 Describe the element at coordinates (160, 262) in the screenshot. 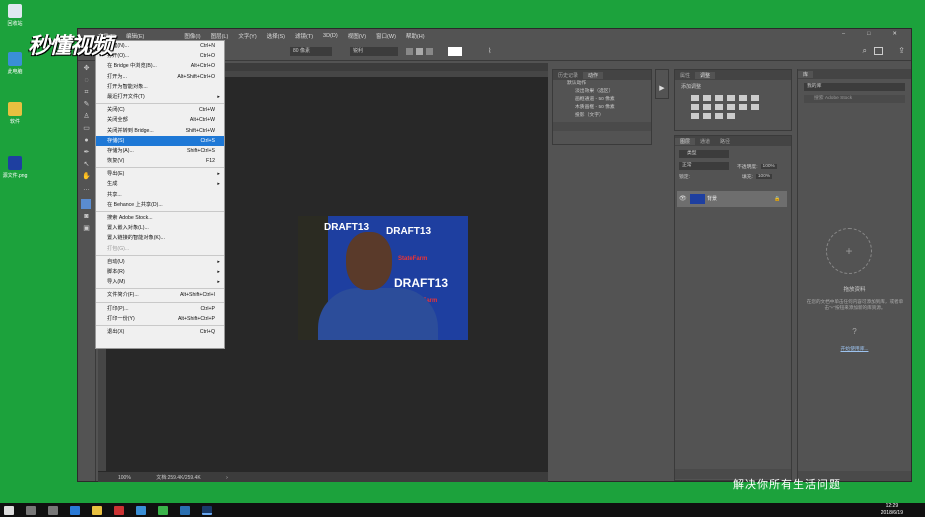

I see `file-menu-item: 自动(U) ▸` at that location.